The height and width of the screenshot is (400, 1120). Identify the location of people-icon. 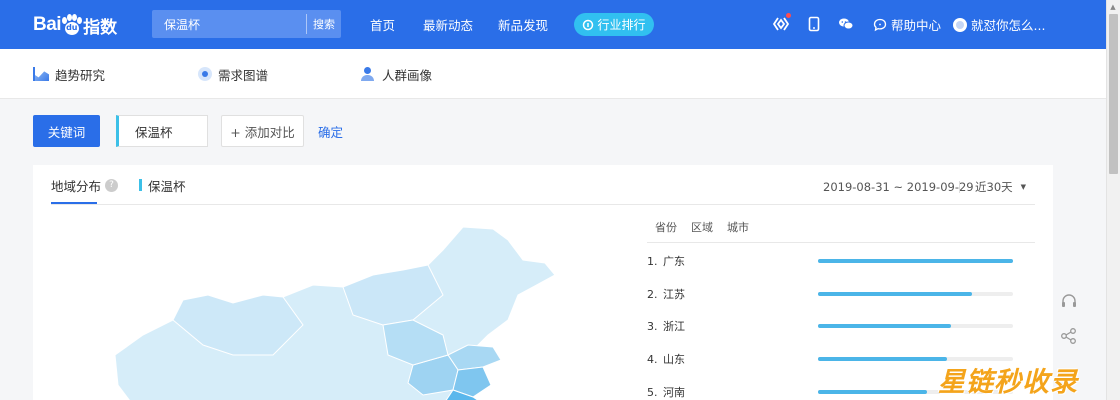
(368, 74).